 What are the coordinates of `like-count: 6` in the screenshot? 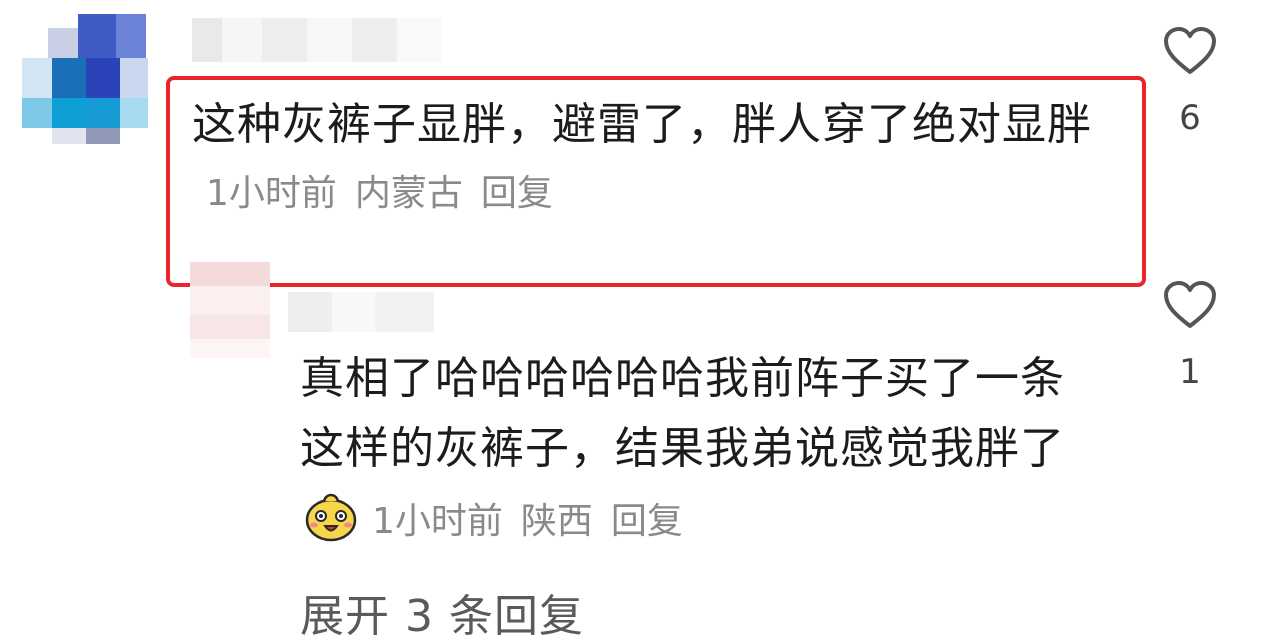 It's located at (1190, 118).